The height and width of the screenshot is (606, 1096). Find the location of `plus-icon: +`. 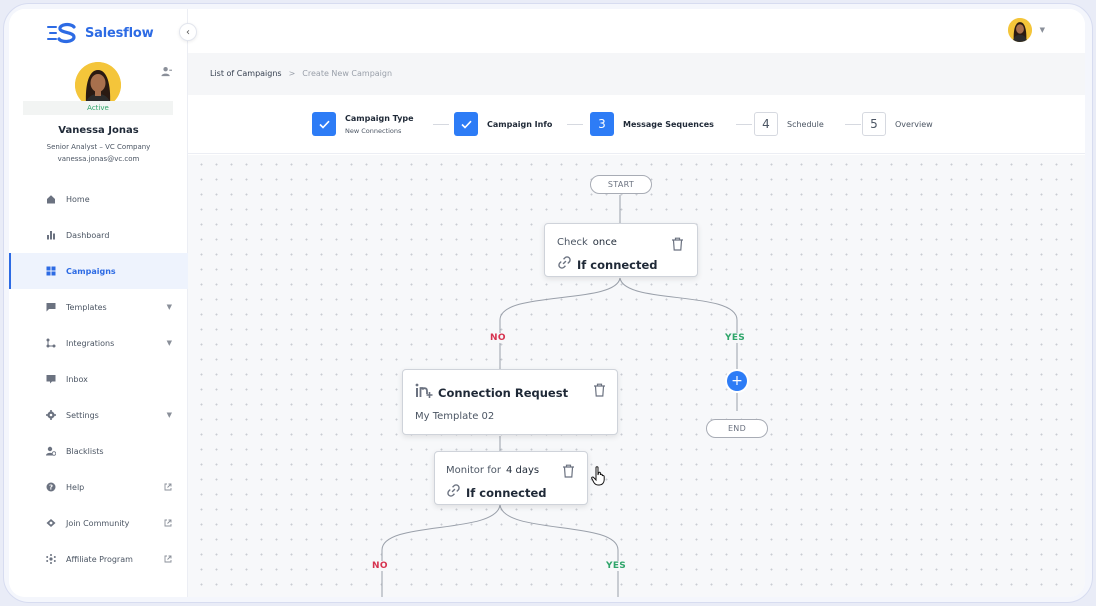

plus-icon: + is located at coordinates (737, 381).